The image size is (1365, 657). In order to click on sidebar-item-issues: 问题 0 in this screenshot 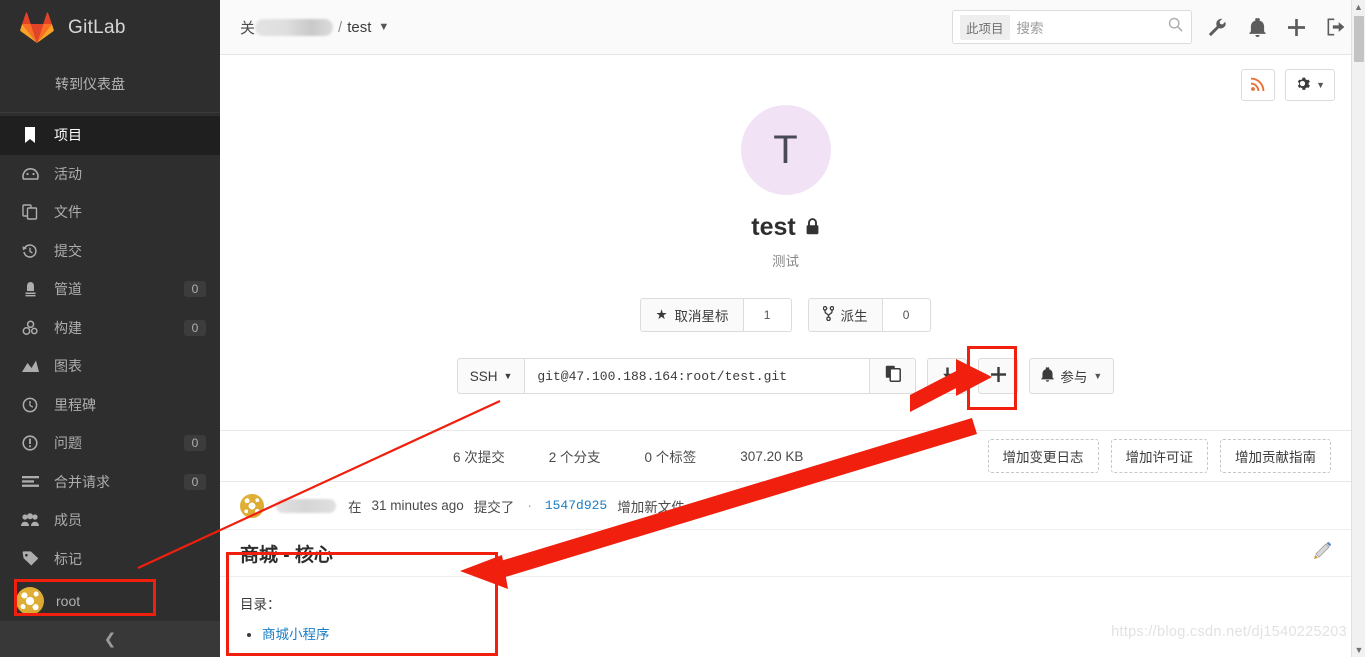, I will do `click(110, 443)`.